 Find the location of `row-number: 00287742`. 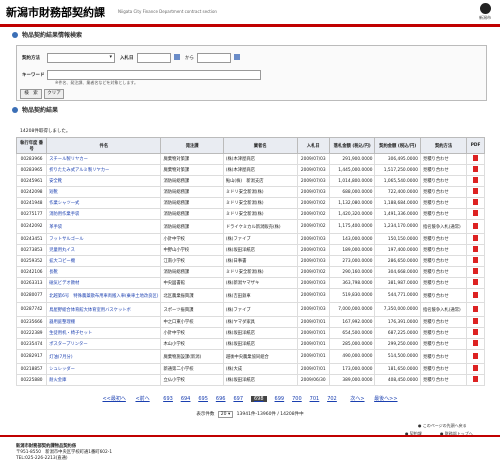

row-number: 00287742 is located at coordinates (31, 309).